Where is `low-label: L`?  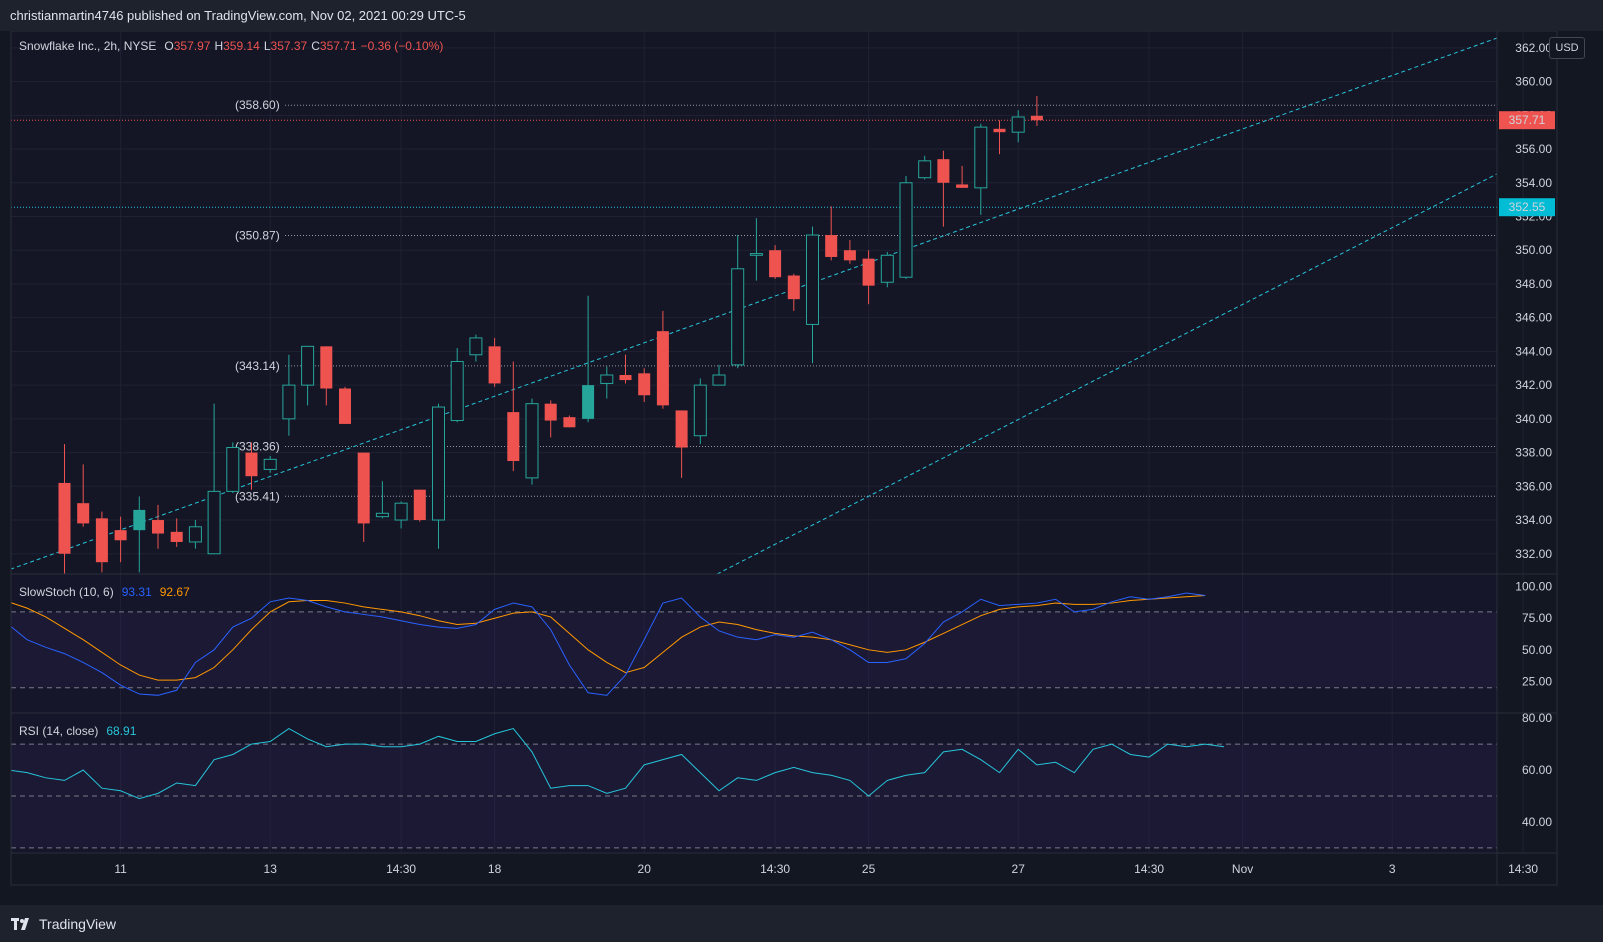
low-label: L is located at coordinates (267, 46).